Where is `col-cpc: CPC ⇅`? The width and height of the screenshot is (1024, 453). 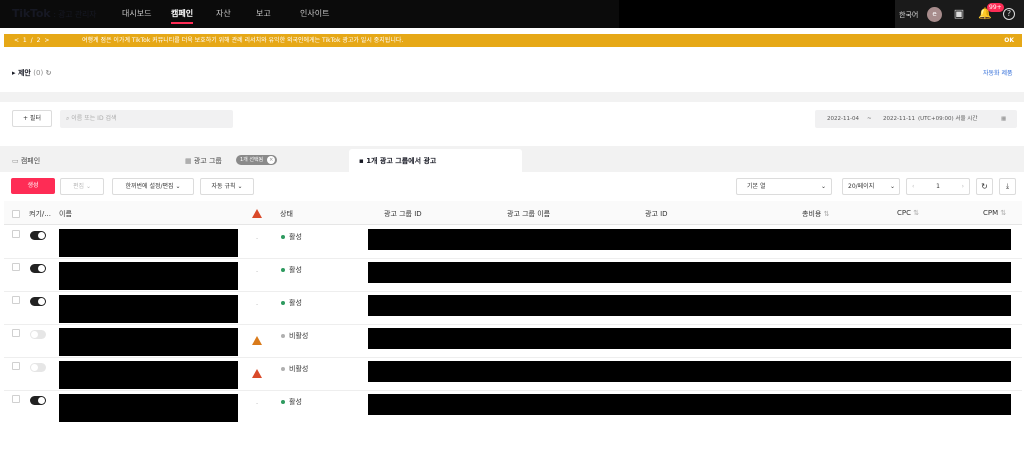
col-cpc: CPC ⇅ is located at coordinates (908, 213).